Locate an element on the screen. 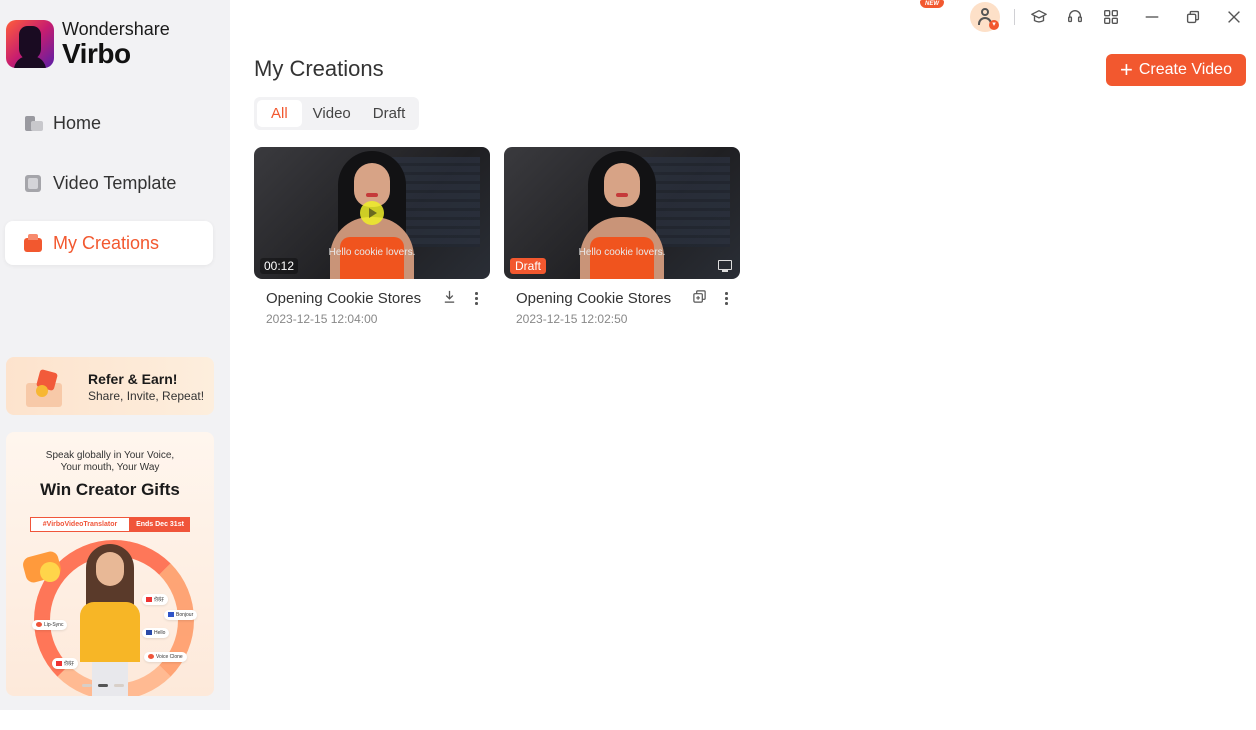 Image resolution: width=1256 pixels, height=730 pixels. grid-icon is located at coordinates (1111, 17).